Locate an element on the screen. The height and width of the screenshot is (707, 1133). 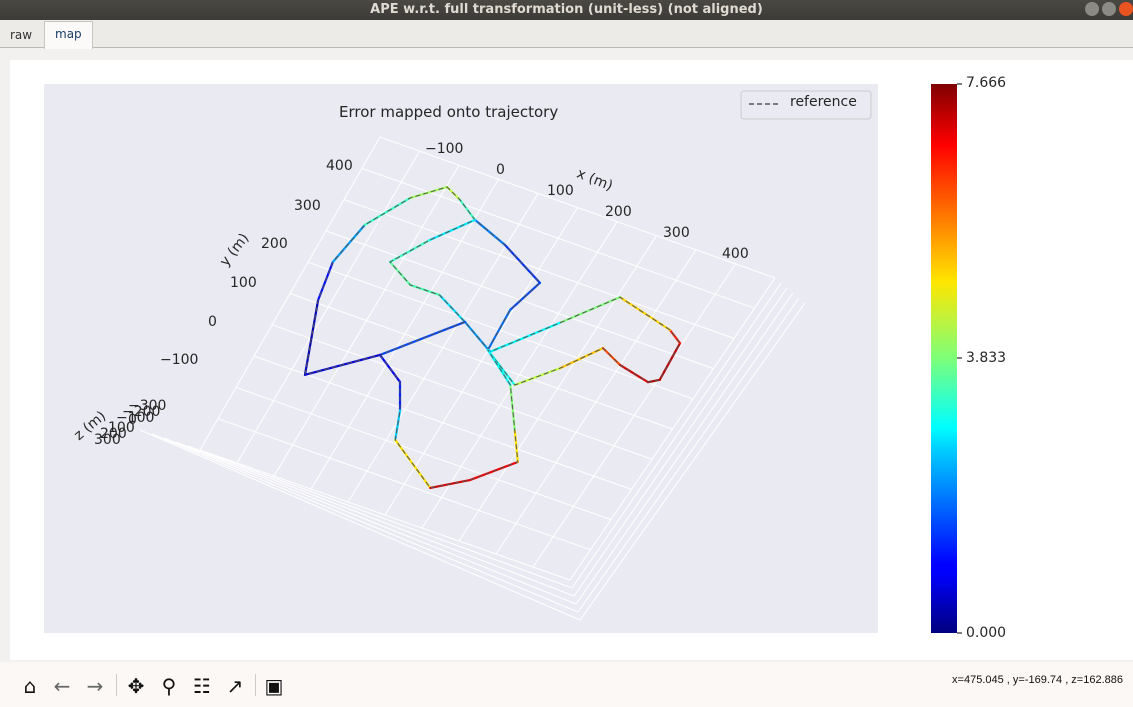
y-tick: 100 is located at coordinates (243, 283).